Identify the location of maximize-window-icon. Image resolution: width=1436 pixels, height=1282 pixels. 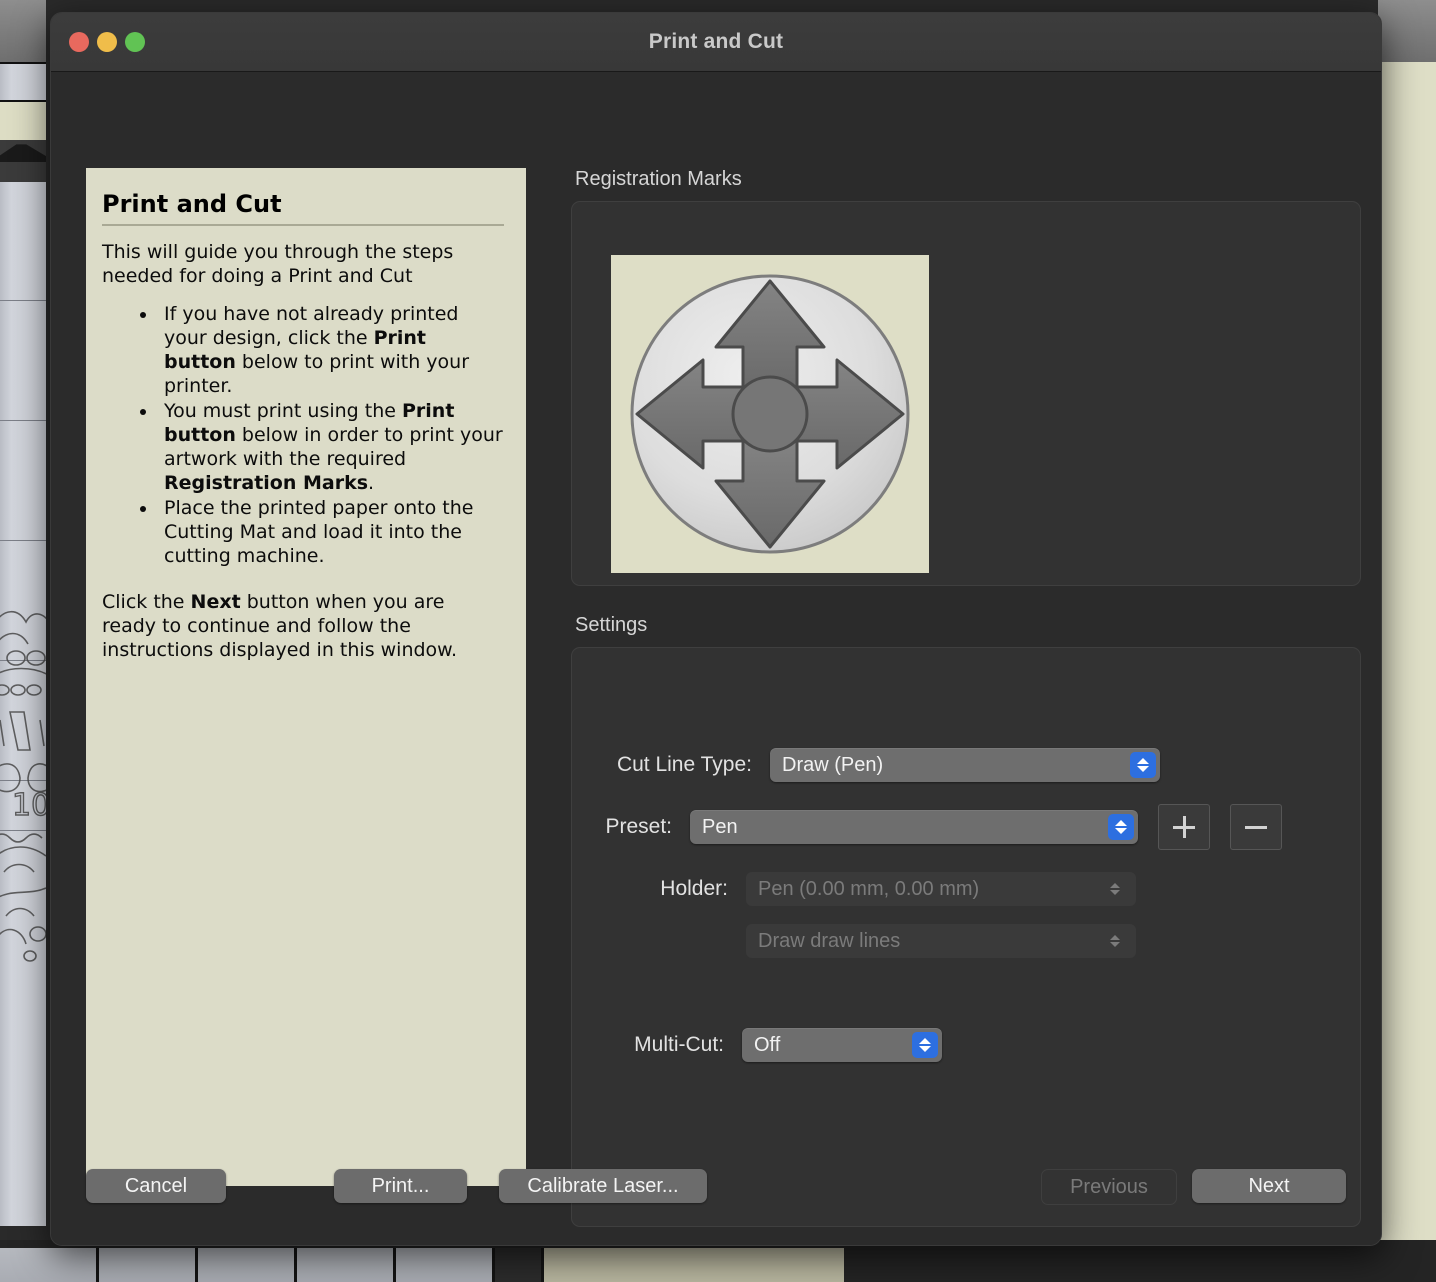
(135, 42).